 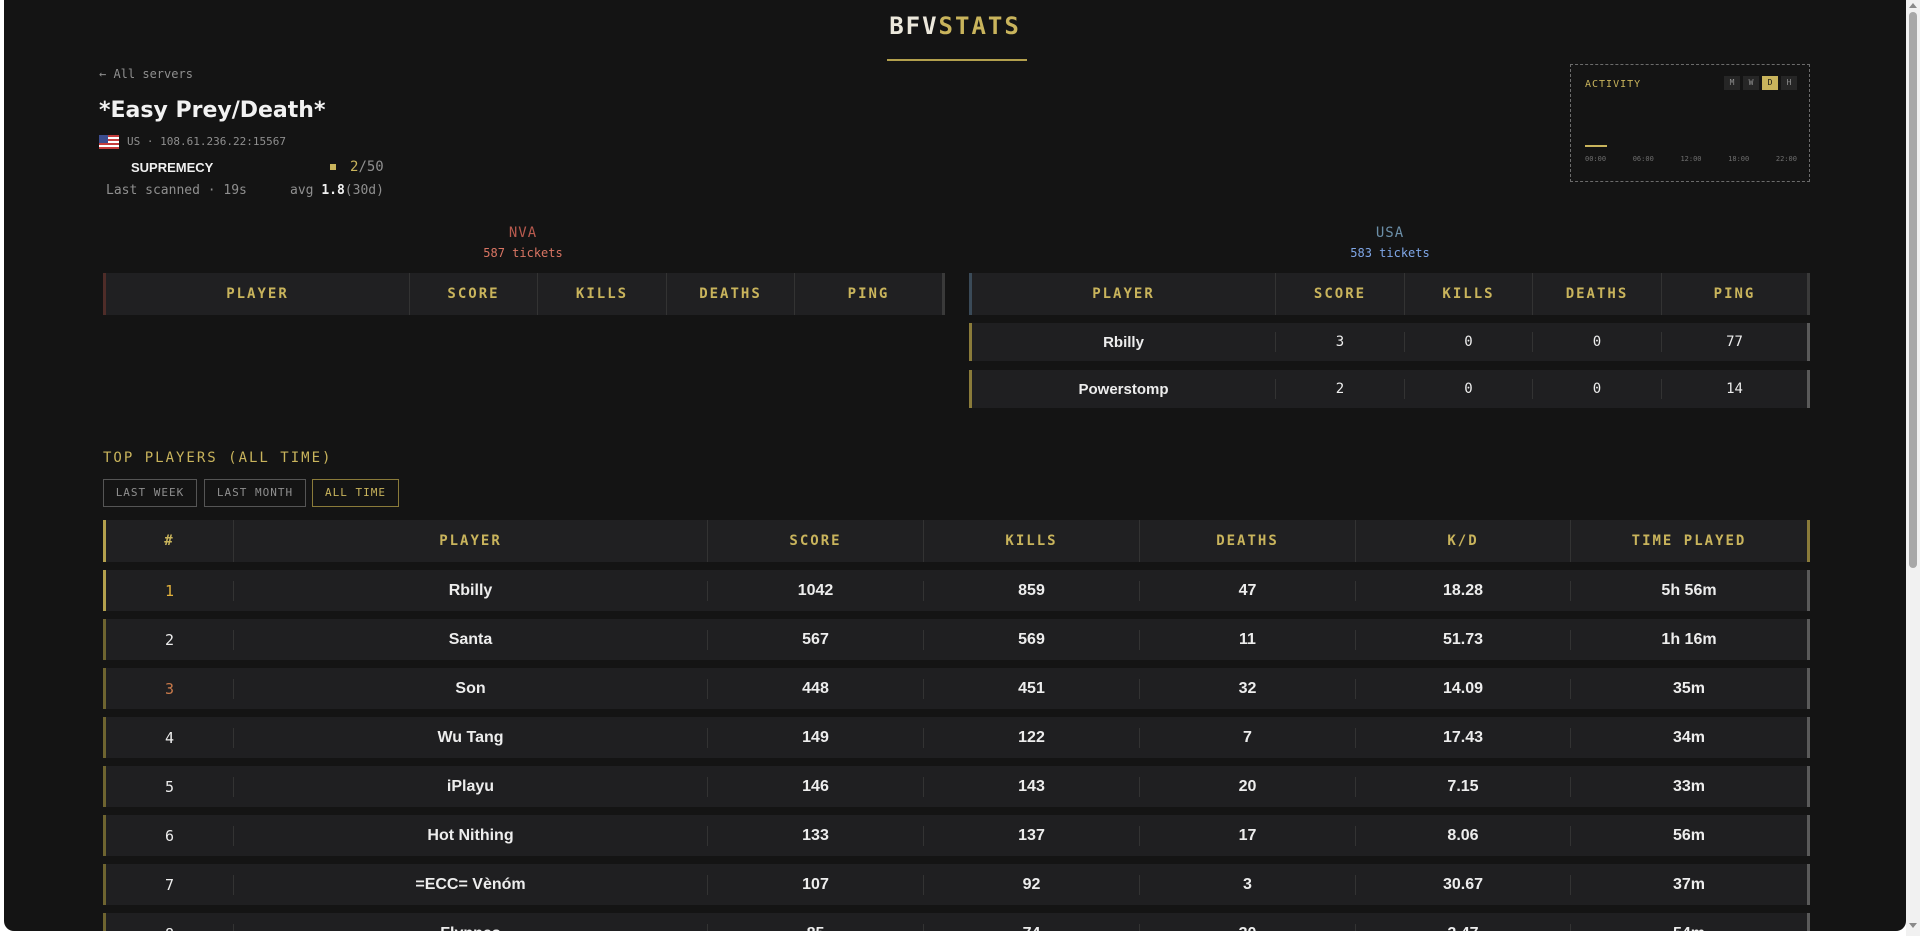 What do you see at coordinates (1689, 884) in the screenshot?
I see `time-played: 37m` at bounding box center [1689, 884].